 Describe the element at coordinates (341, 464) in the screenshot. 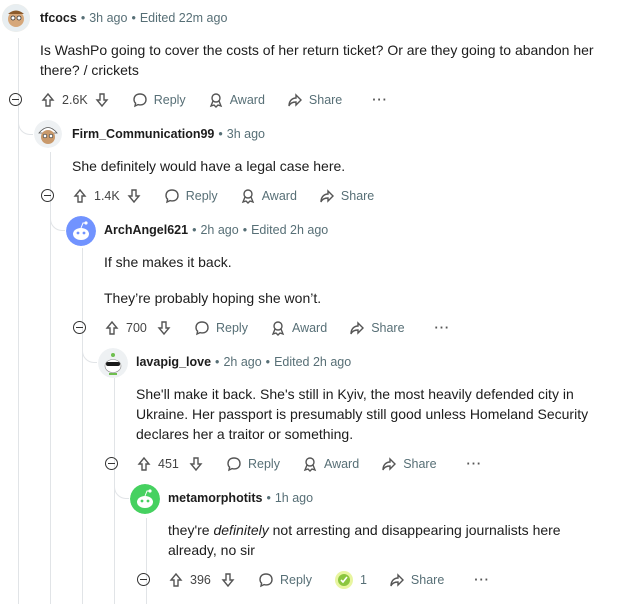

I see `award-label: Award` at that location.